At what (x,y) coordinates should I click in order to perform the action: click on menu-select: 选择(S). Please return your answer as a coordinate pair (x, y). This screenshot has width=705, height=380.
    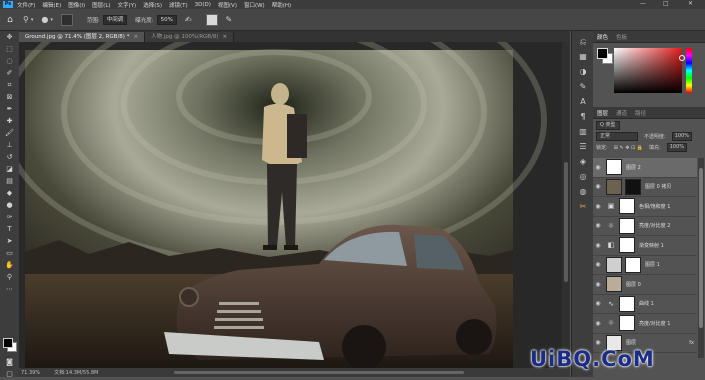
    Looking at the image, I should click on (152, 5).